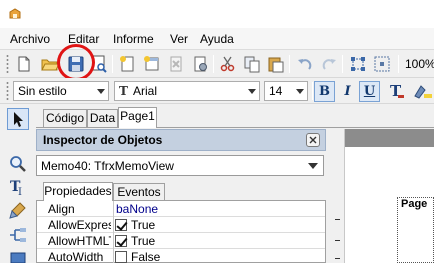  Describe the element at coordinates (103, 140) in the screenshot. I see `inspector-title: Inspector de Objetos` at that location.